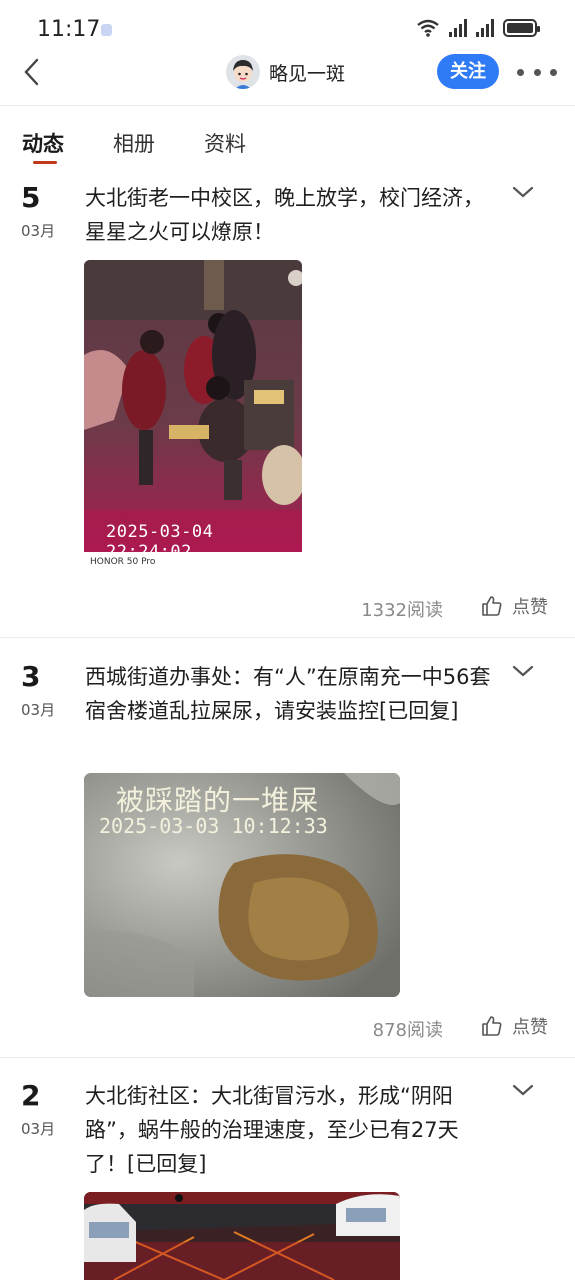 The height and width of the screenshot is (1280, 575). I want to click on image-device-label: HONOR 50 Pro, so click(123, 562).